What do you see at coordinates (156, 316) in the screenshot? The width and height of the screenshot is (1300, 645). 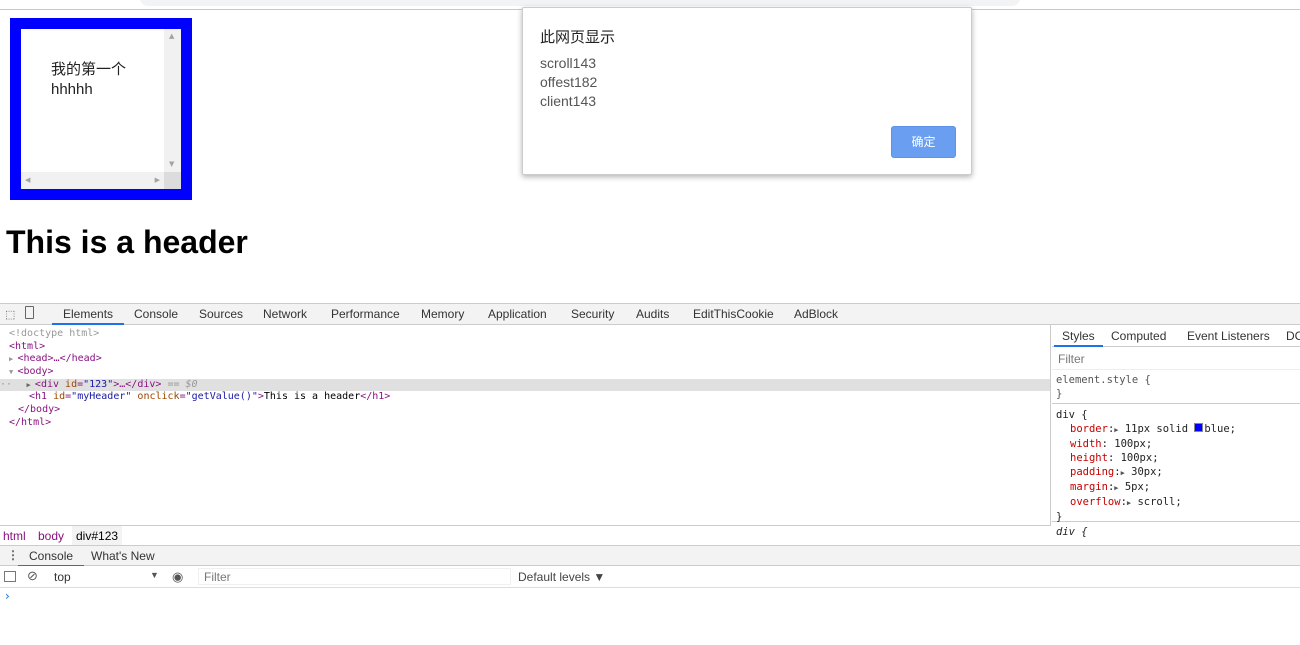 I see `tab-console: Console` at bounding box center [156, 316].